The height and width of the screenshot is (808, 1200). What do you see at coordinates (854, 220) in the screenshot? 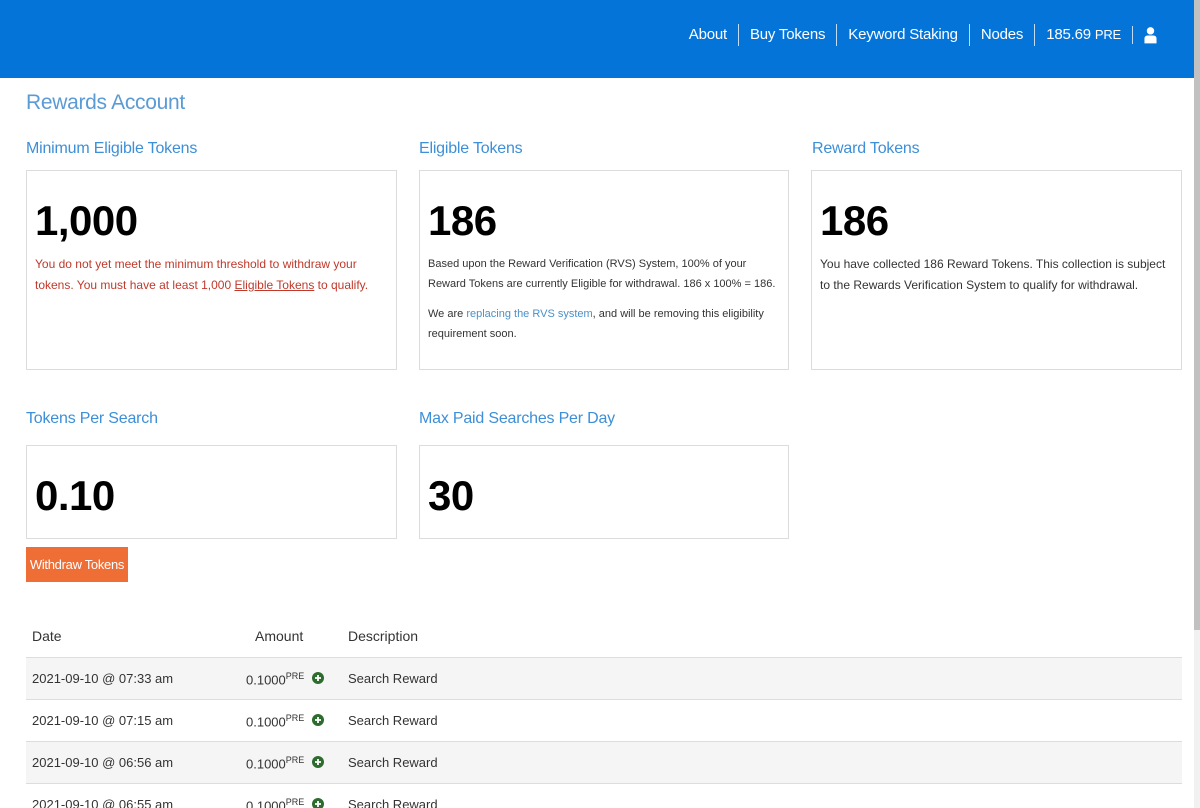
I see `reward-tokens-value: 186` at bounding box center [854, 220].